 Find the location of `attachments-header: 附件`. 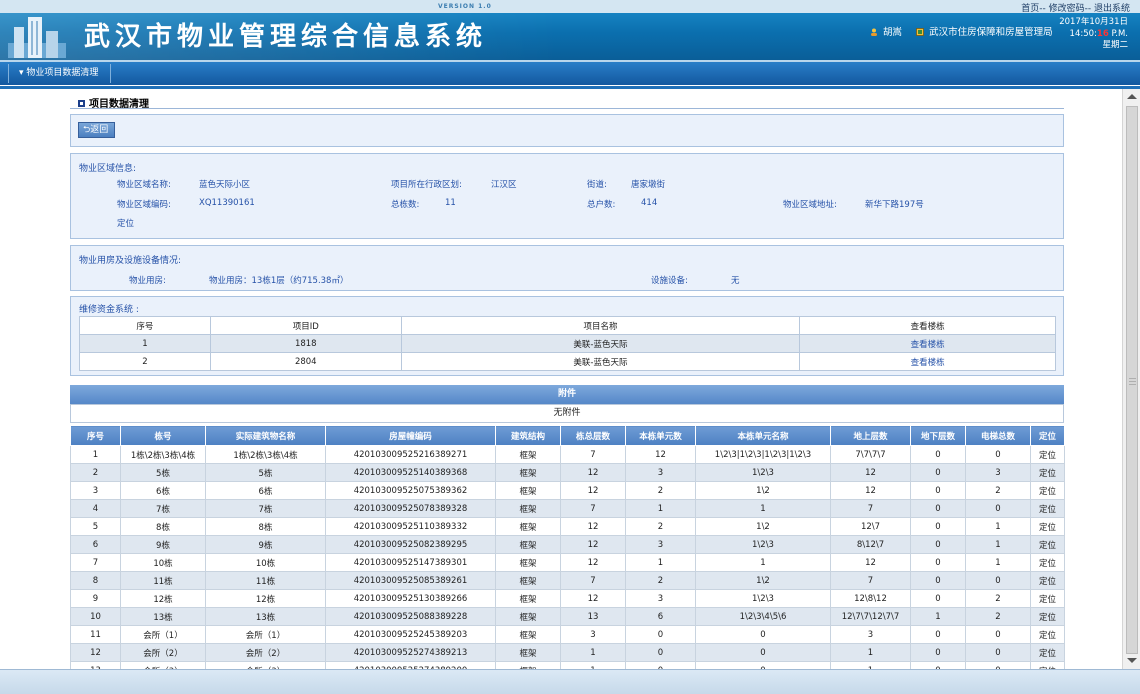

attachments-header: 附件 is located at coordinates (567, 394).